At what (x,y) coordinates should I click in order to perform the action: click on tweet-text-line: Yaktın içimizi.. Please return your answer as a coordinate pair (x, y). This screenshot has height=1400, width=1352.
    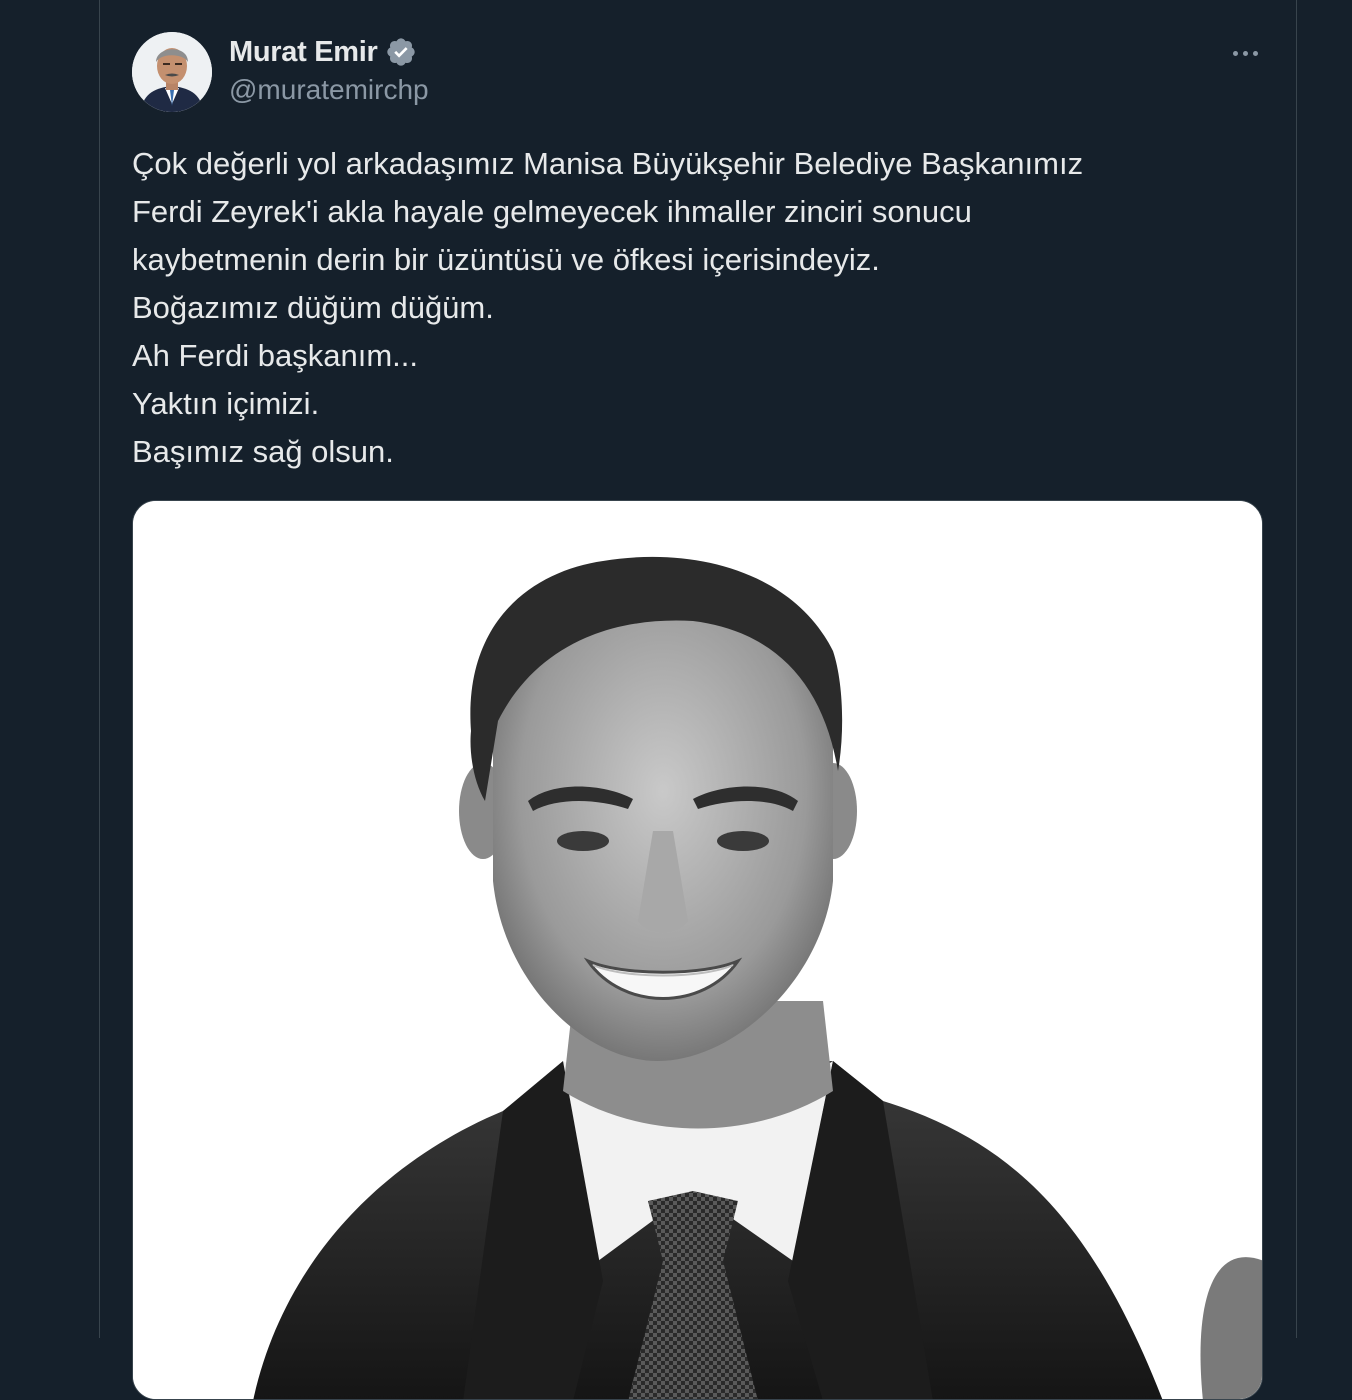
    Looking at the image, I should click on (226, 403).